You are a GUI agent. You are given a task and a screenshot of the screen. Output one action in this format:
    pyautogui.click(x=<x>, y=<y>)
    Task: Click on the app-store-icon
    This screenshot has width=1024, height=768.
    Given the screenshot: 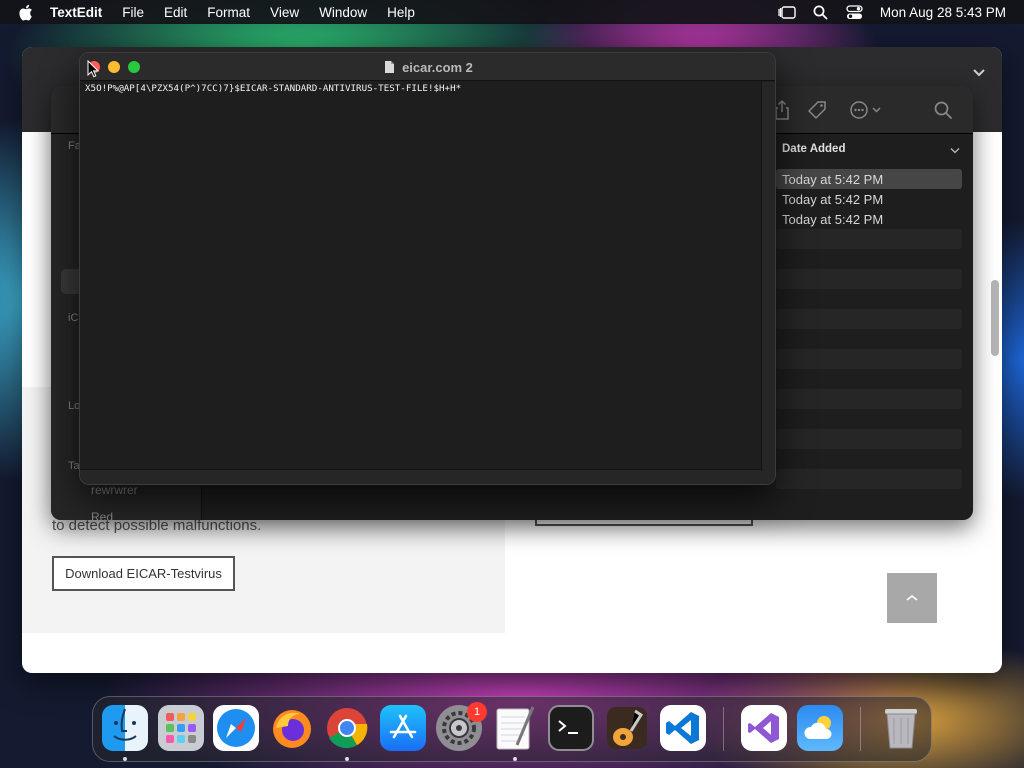 What is the action you would take?
    pyautogui.click(x=403, y=728)
    